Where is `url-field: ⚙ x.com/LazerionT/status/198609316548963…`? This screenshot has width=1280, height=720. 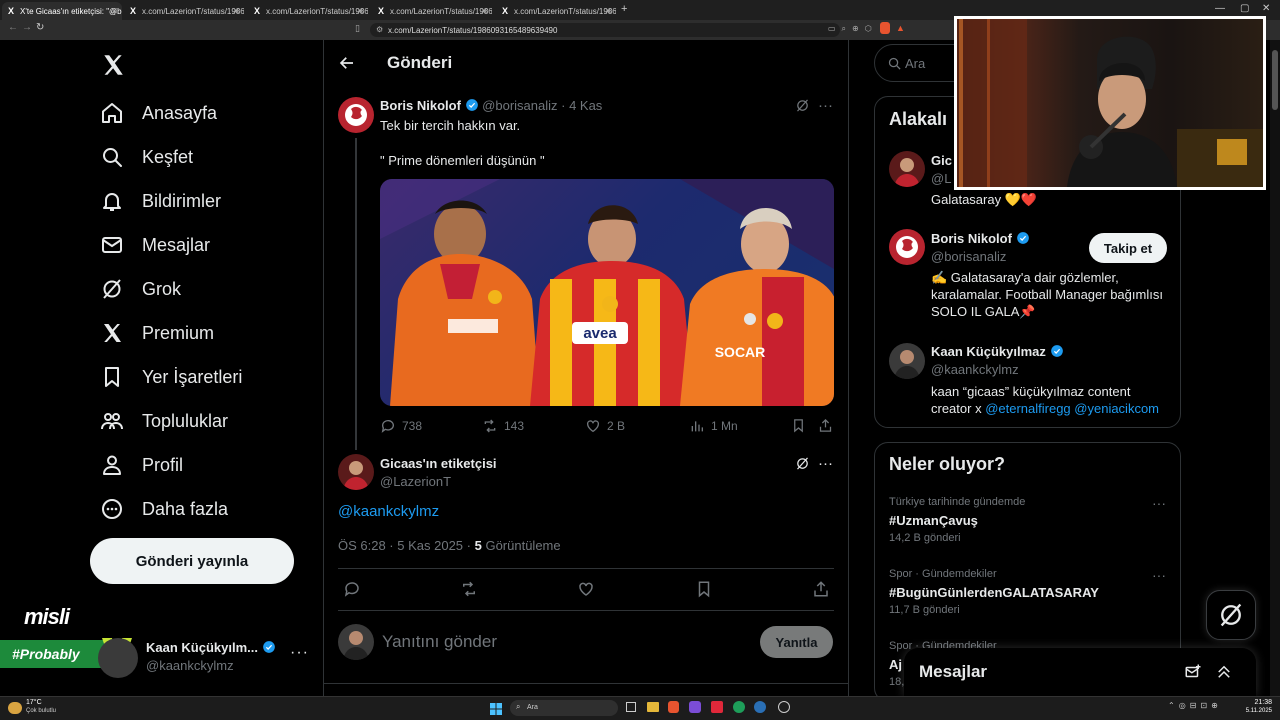
url-field: ⚙ x.com/LazerionT/status/198609316548963… is located at coordinates (605, 30).